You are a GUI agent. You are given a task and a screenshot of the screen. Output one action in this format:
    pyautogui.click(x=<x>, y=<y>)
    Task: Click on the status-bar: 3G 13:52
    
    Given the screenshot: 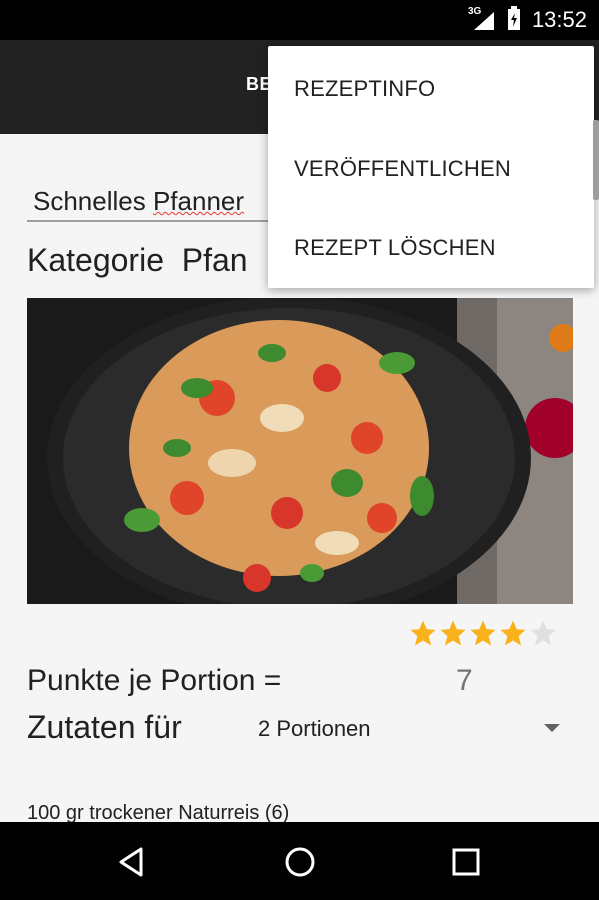 What is the action you would take?
    pyautogui.click(x=299, y=20)
    